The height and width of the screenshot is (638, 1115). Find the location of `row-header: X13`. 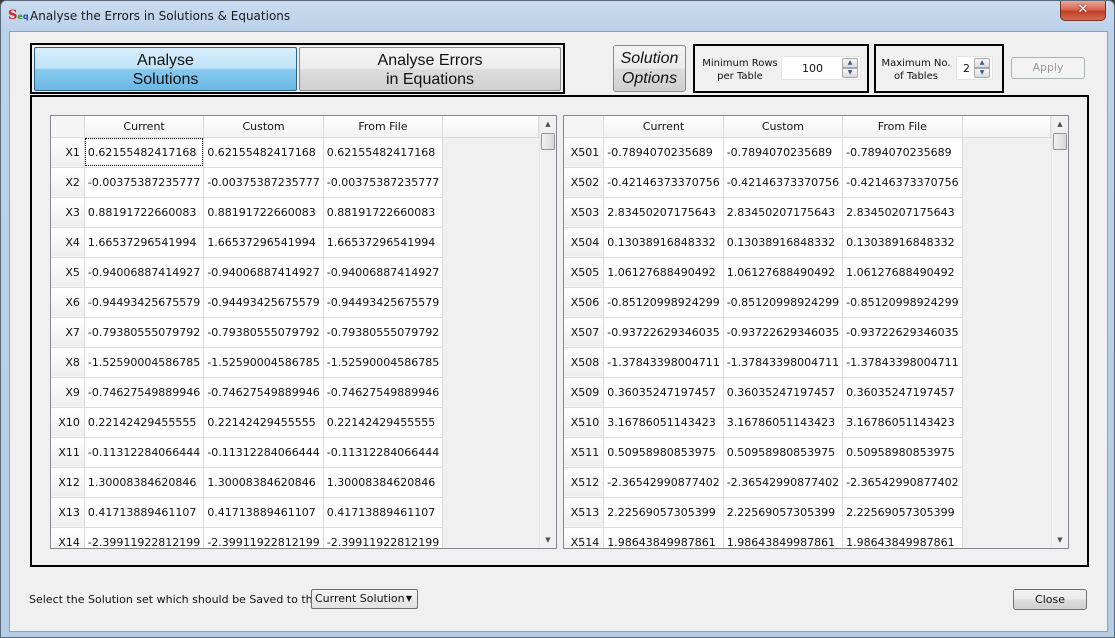

row-header: X13 is located at coordinates (68, 512).